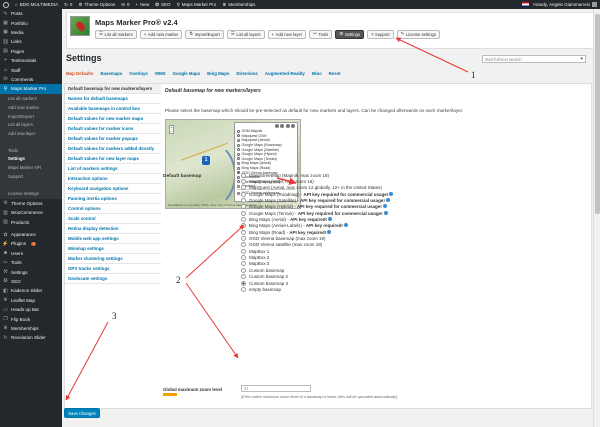 This screenshot has width=600, height=427. I want to click on settings-nav-item: Scale control, so click(113, 219).